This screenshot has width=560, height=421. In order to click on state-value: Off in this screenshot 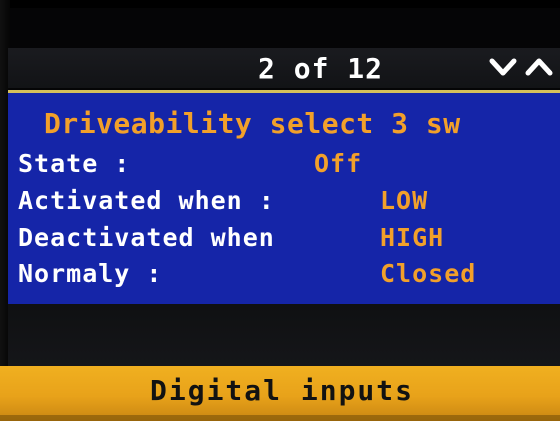, I will do `click(338, 163)`.